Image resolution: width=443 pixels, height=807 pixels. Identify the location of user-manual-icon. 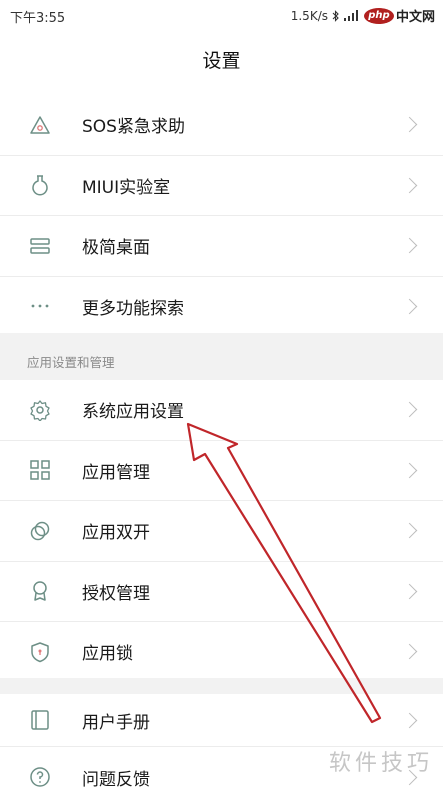
(40, 720).